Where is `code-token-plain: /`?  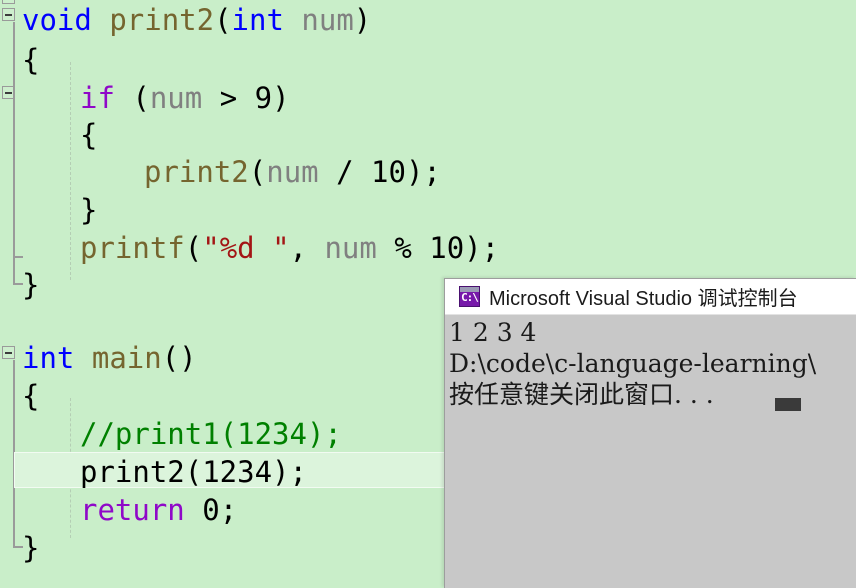
code-token-plain: / is located at coordinates (345, 172).